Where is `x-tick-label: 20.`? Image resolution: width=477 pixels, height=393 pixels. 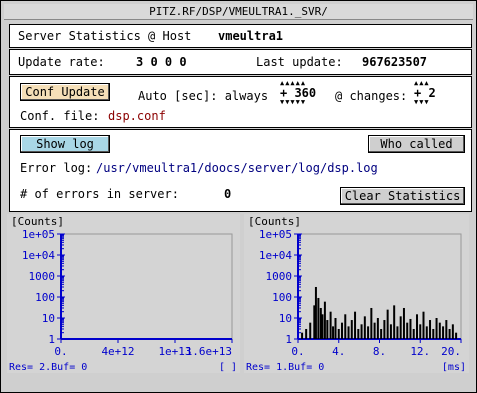 x-tick-label: 20. is located at coordinates (451, 351).